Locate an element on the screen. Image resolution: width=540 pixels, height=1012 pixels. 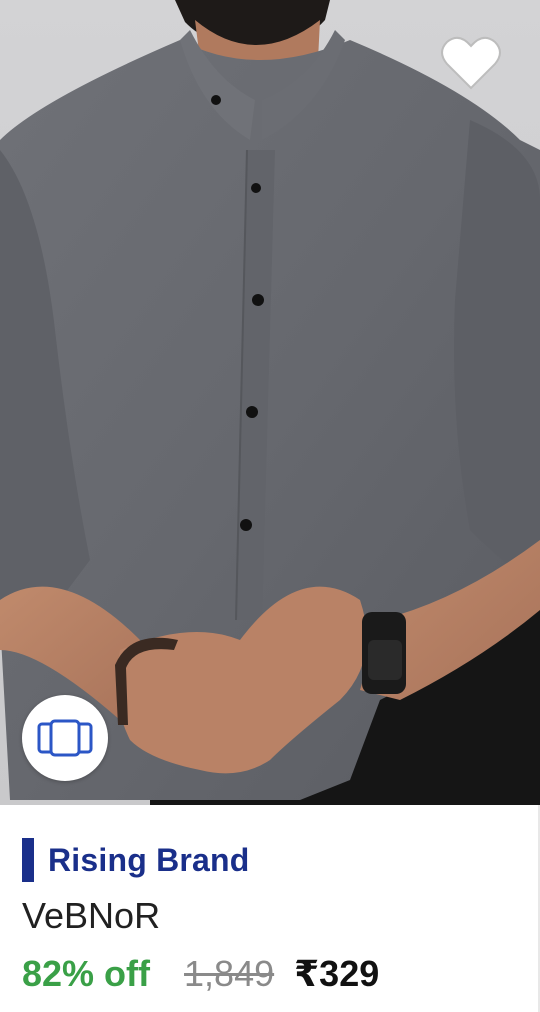
brand-badge: Rising Brand is located at coordinates (136, 860).